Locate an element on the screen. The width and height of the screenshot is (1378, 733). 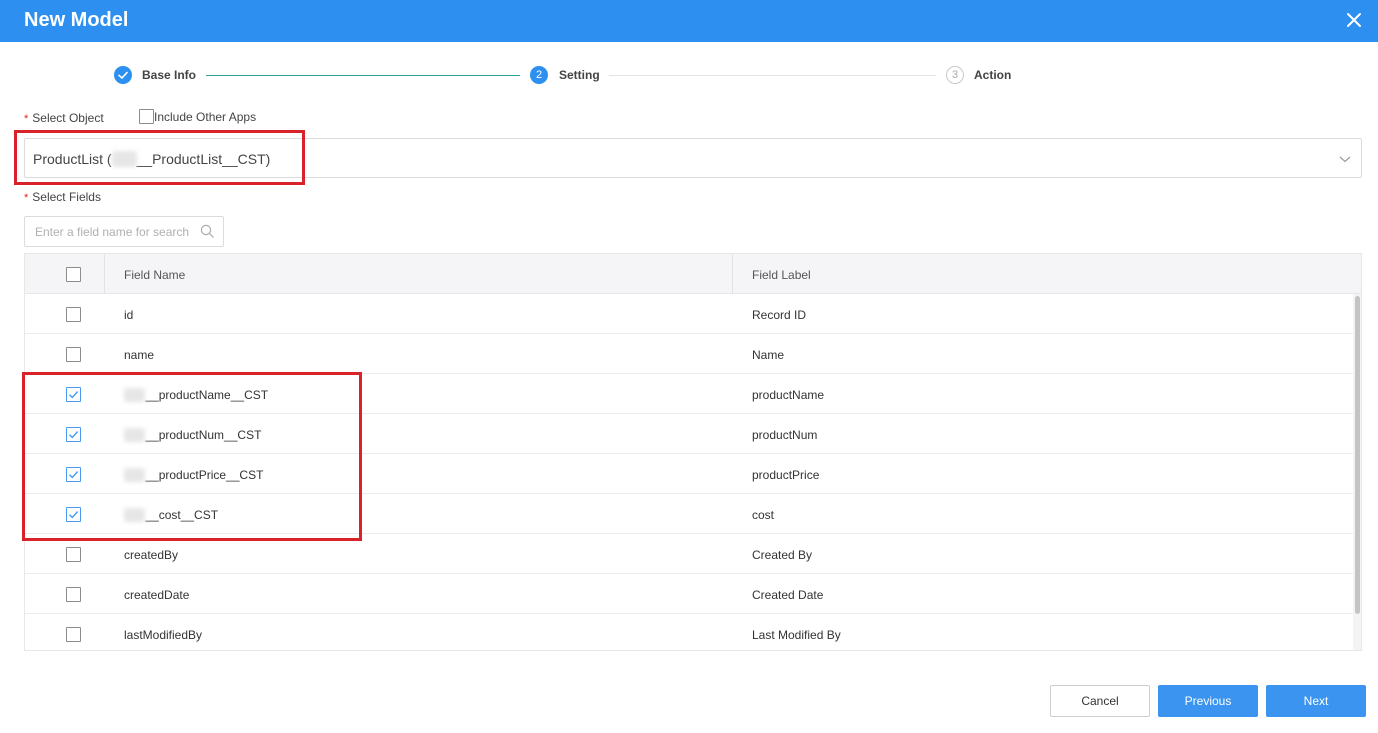
table-header: Field Name Field Label is located at coordinates (693, 274).